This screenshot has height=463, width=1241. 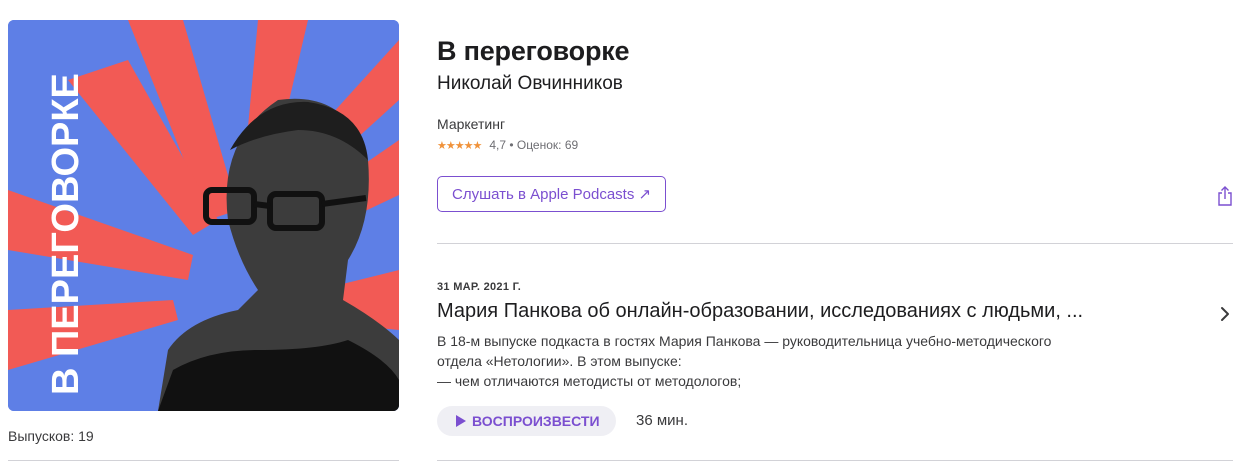 I want to click on play-episode-button: ВОСПРОИЗВЕСТИ, so click(x=526, y=421).